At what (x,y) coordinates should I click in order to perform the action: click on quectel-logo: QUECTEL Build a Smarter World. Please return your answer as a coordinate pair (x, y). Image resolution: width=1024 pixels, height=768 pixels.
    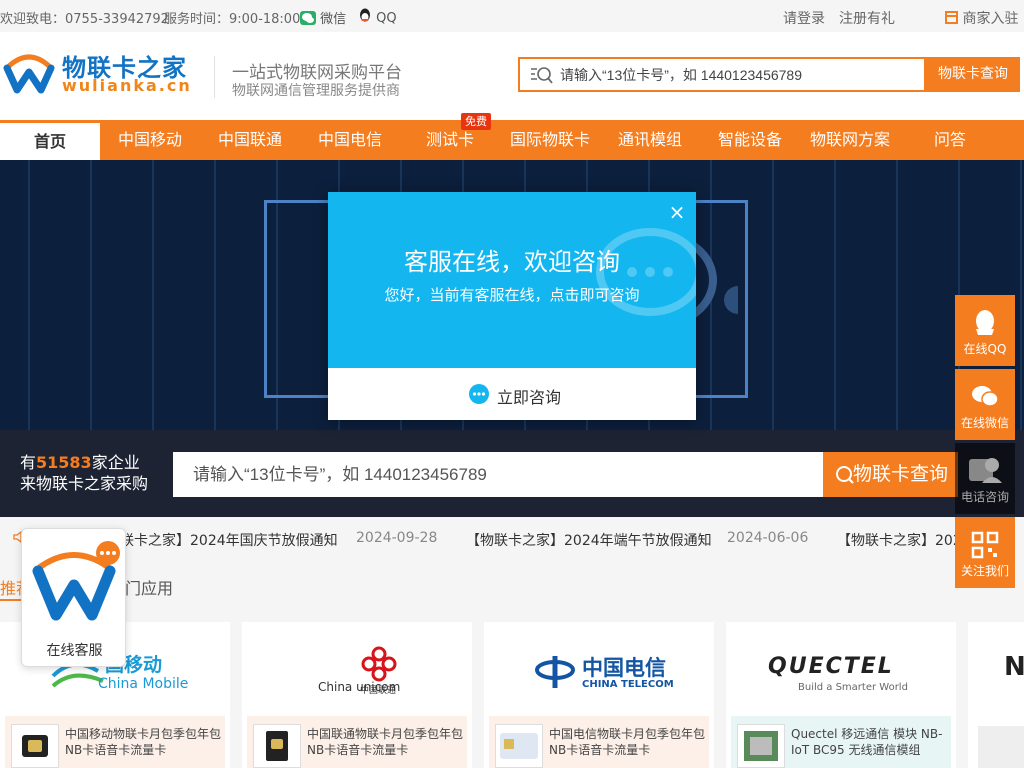
    Looking at the image, I should click on (841, 669).